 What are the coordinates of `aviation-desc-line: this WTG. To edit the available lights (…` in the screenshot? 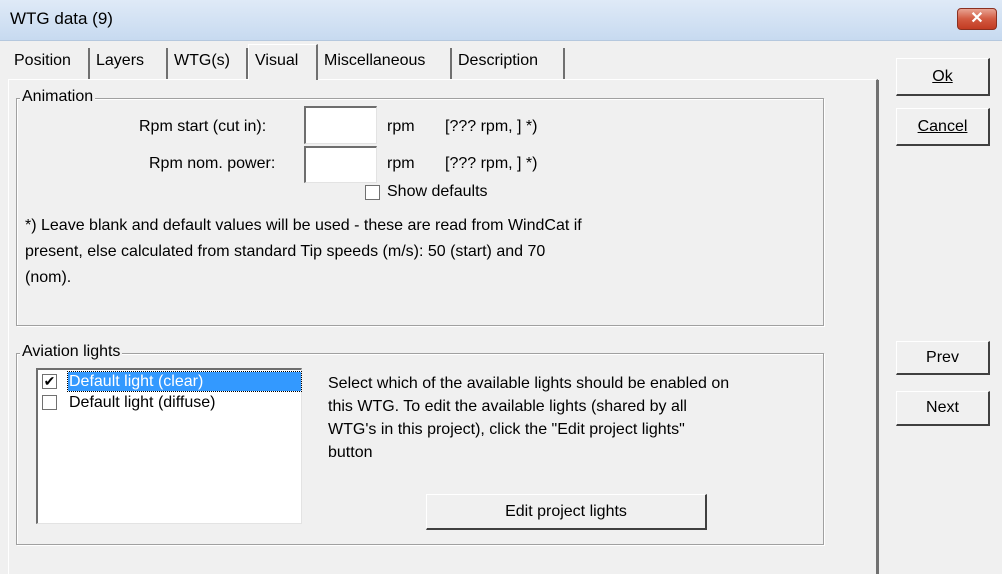 It's located at (507, 406).